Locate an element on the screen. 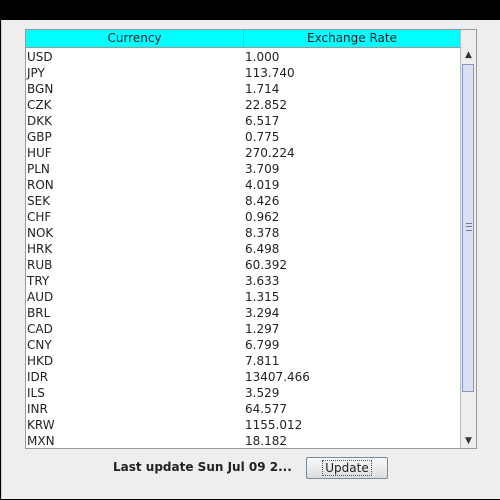 This screenshot has height=500, width=500. currency-cell: CZK is located at coordinates (39, 105).